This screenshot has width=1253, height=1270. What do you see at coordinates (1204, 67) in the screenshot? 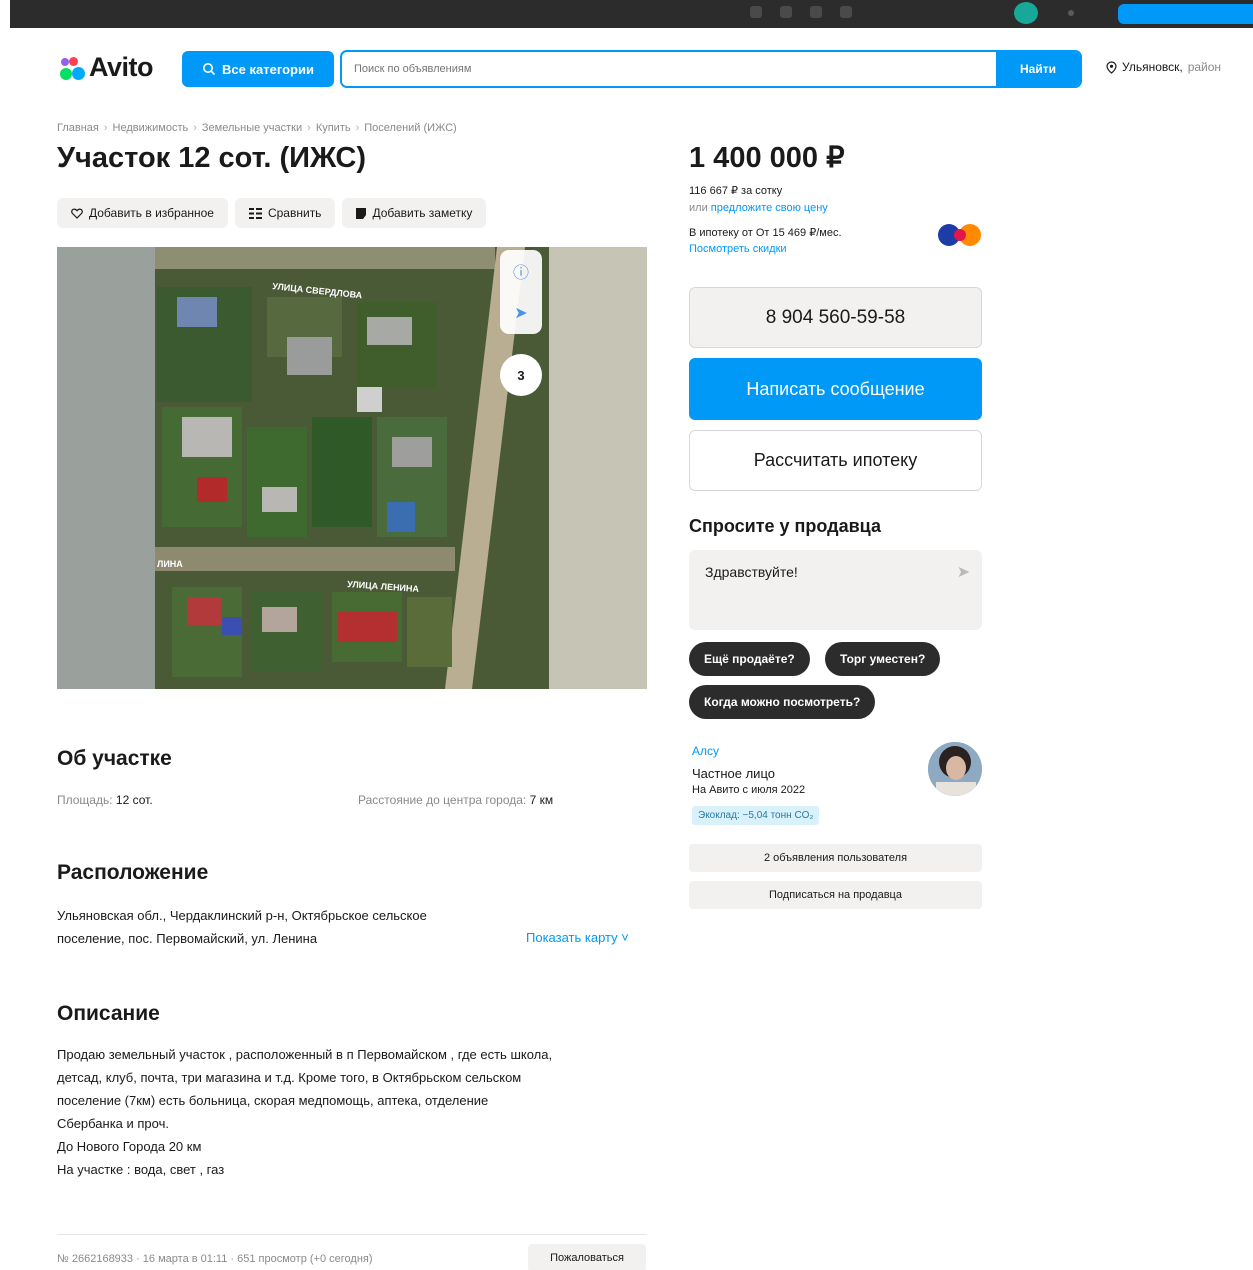
I see `location-region: район` at bounding box center [1204, 67].